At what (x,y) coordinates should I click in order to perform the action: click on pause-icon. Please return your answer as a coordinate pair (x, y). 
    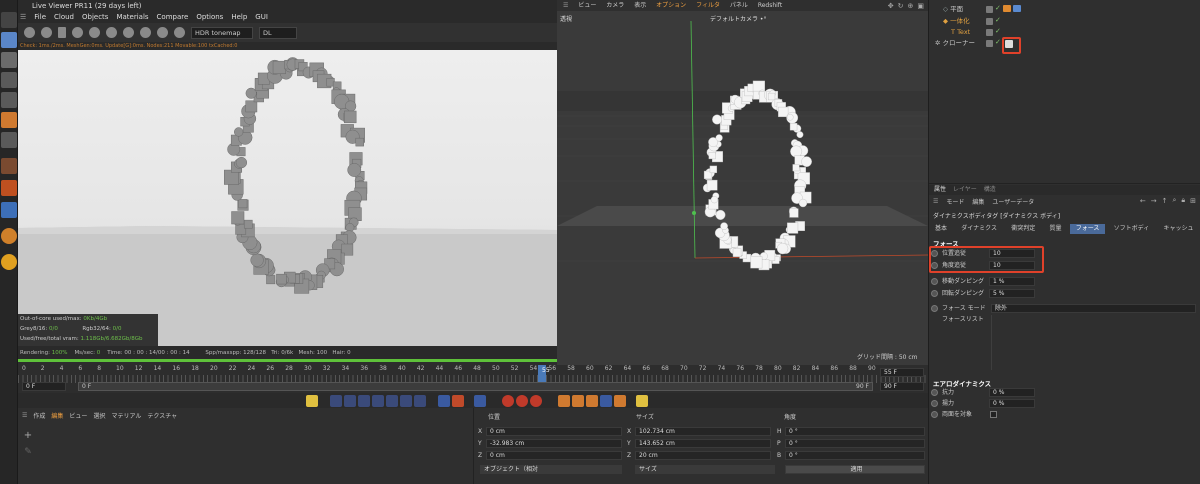
    Looking at the image, I should click on (62, 32).